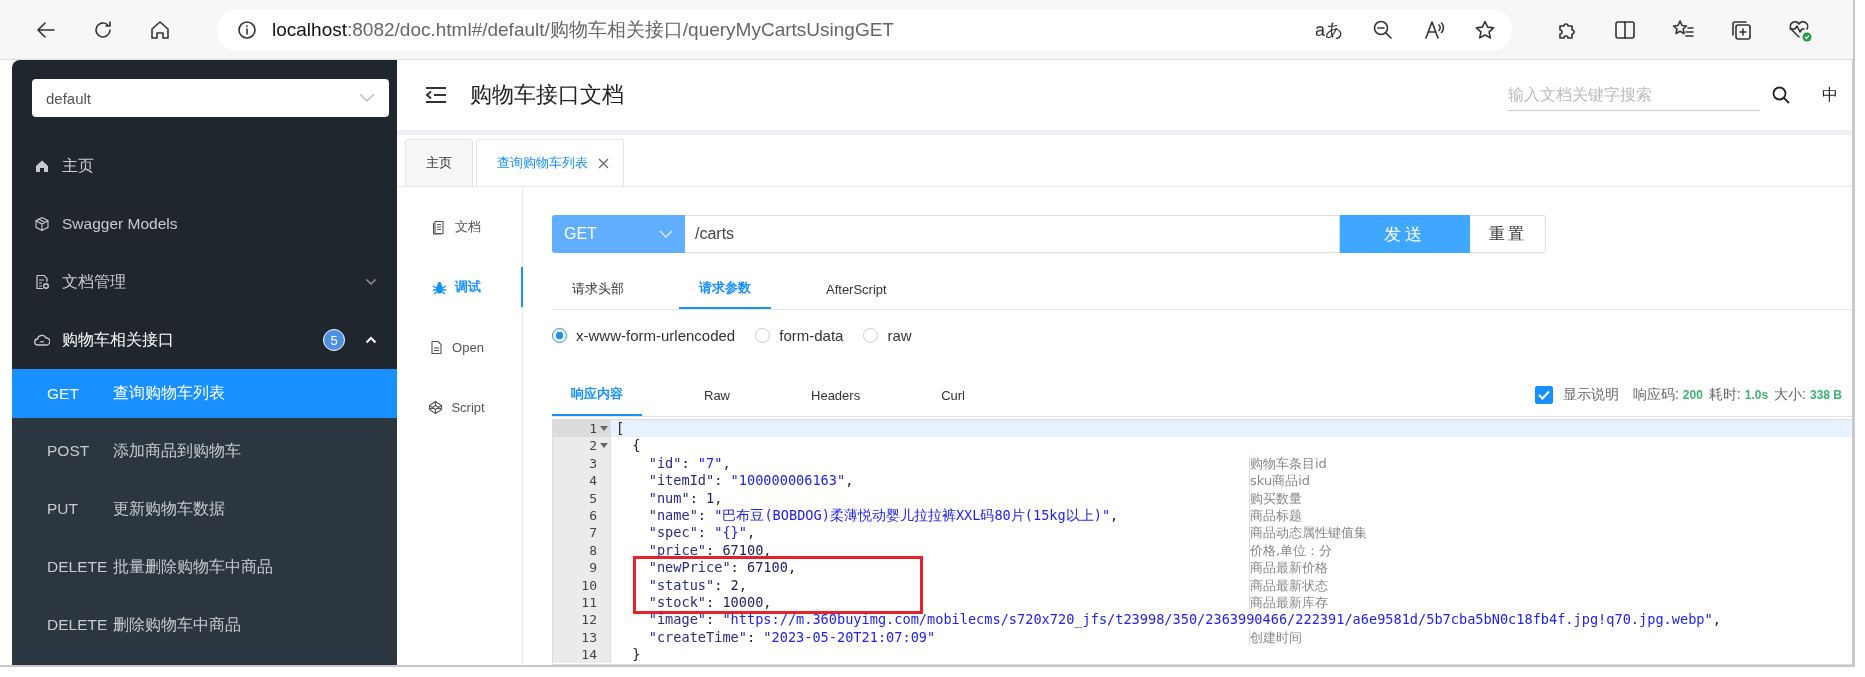 The width and height of the screenshot is (1865, 677). I want to click on url-field: /carts, so click(1012, 234).